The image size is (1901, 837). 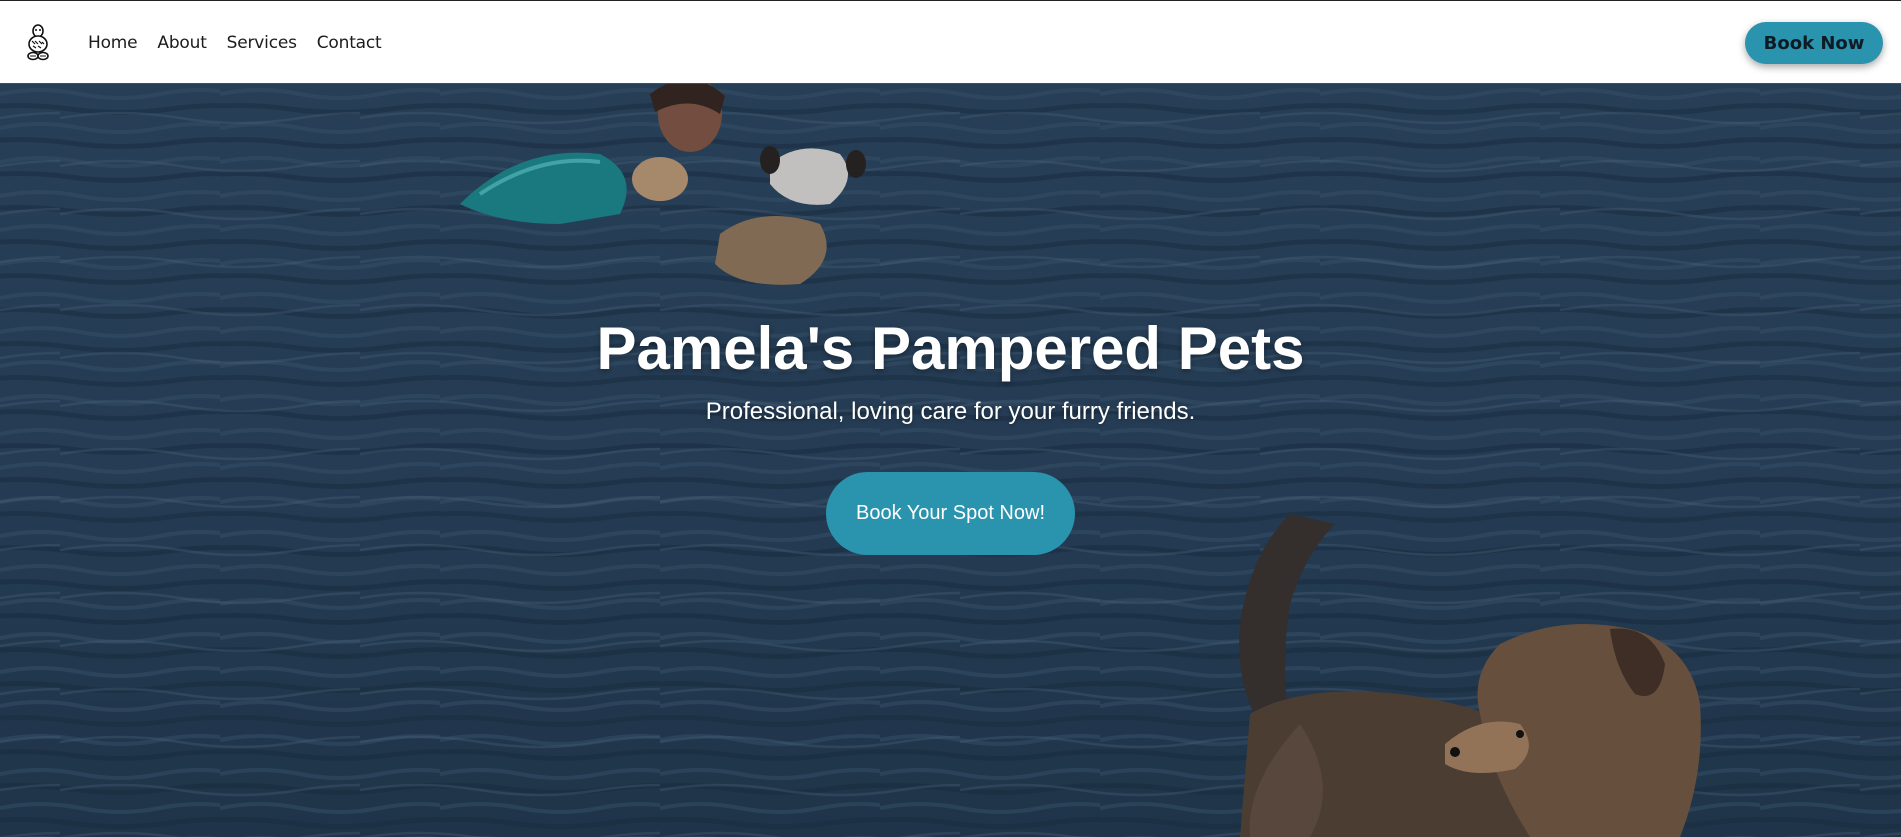 I want to click on top-navbar: Home About Services Contact Book Now, so click(x=950, y=42).